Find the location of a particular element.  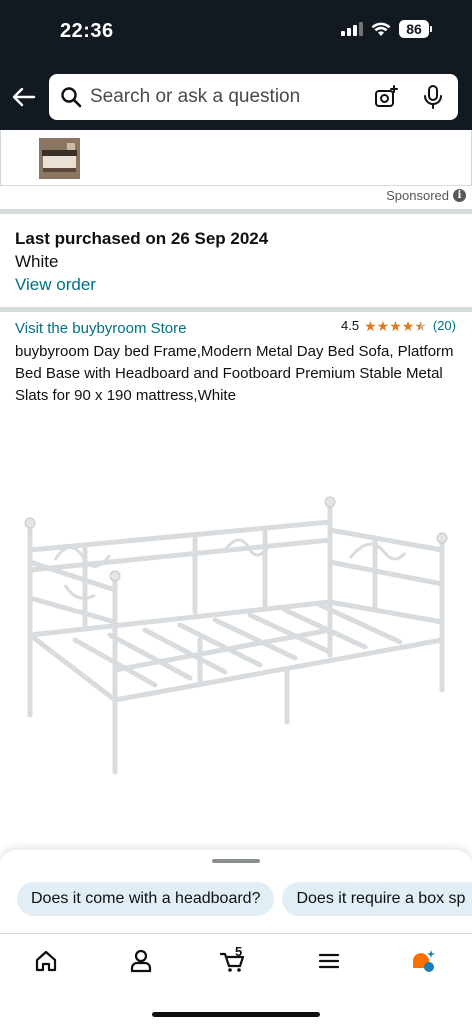

tab-menu is located at coordinates (331, 963).